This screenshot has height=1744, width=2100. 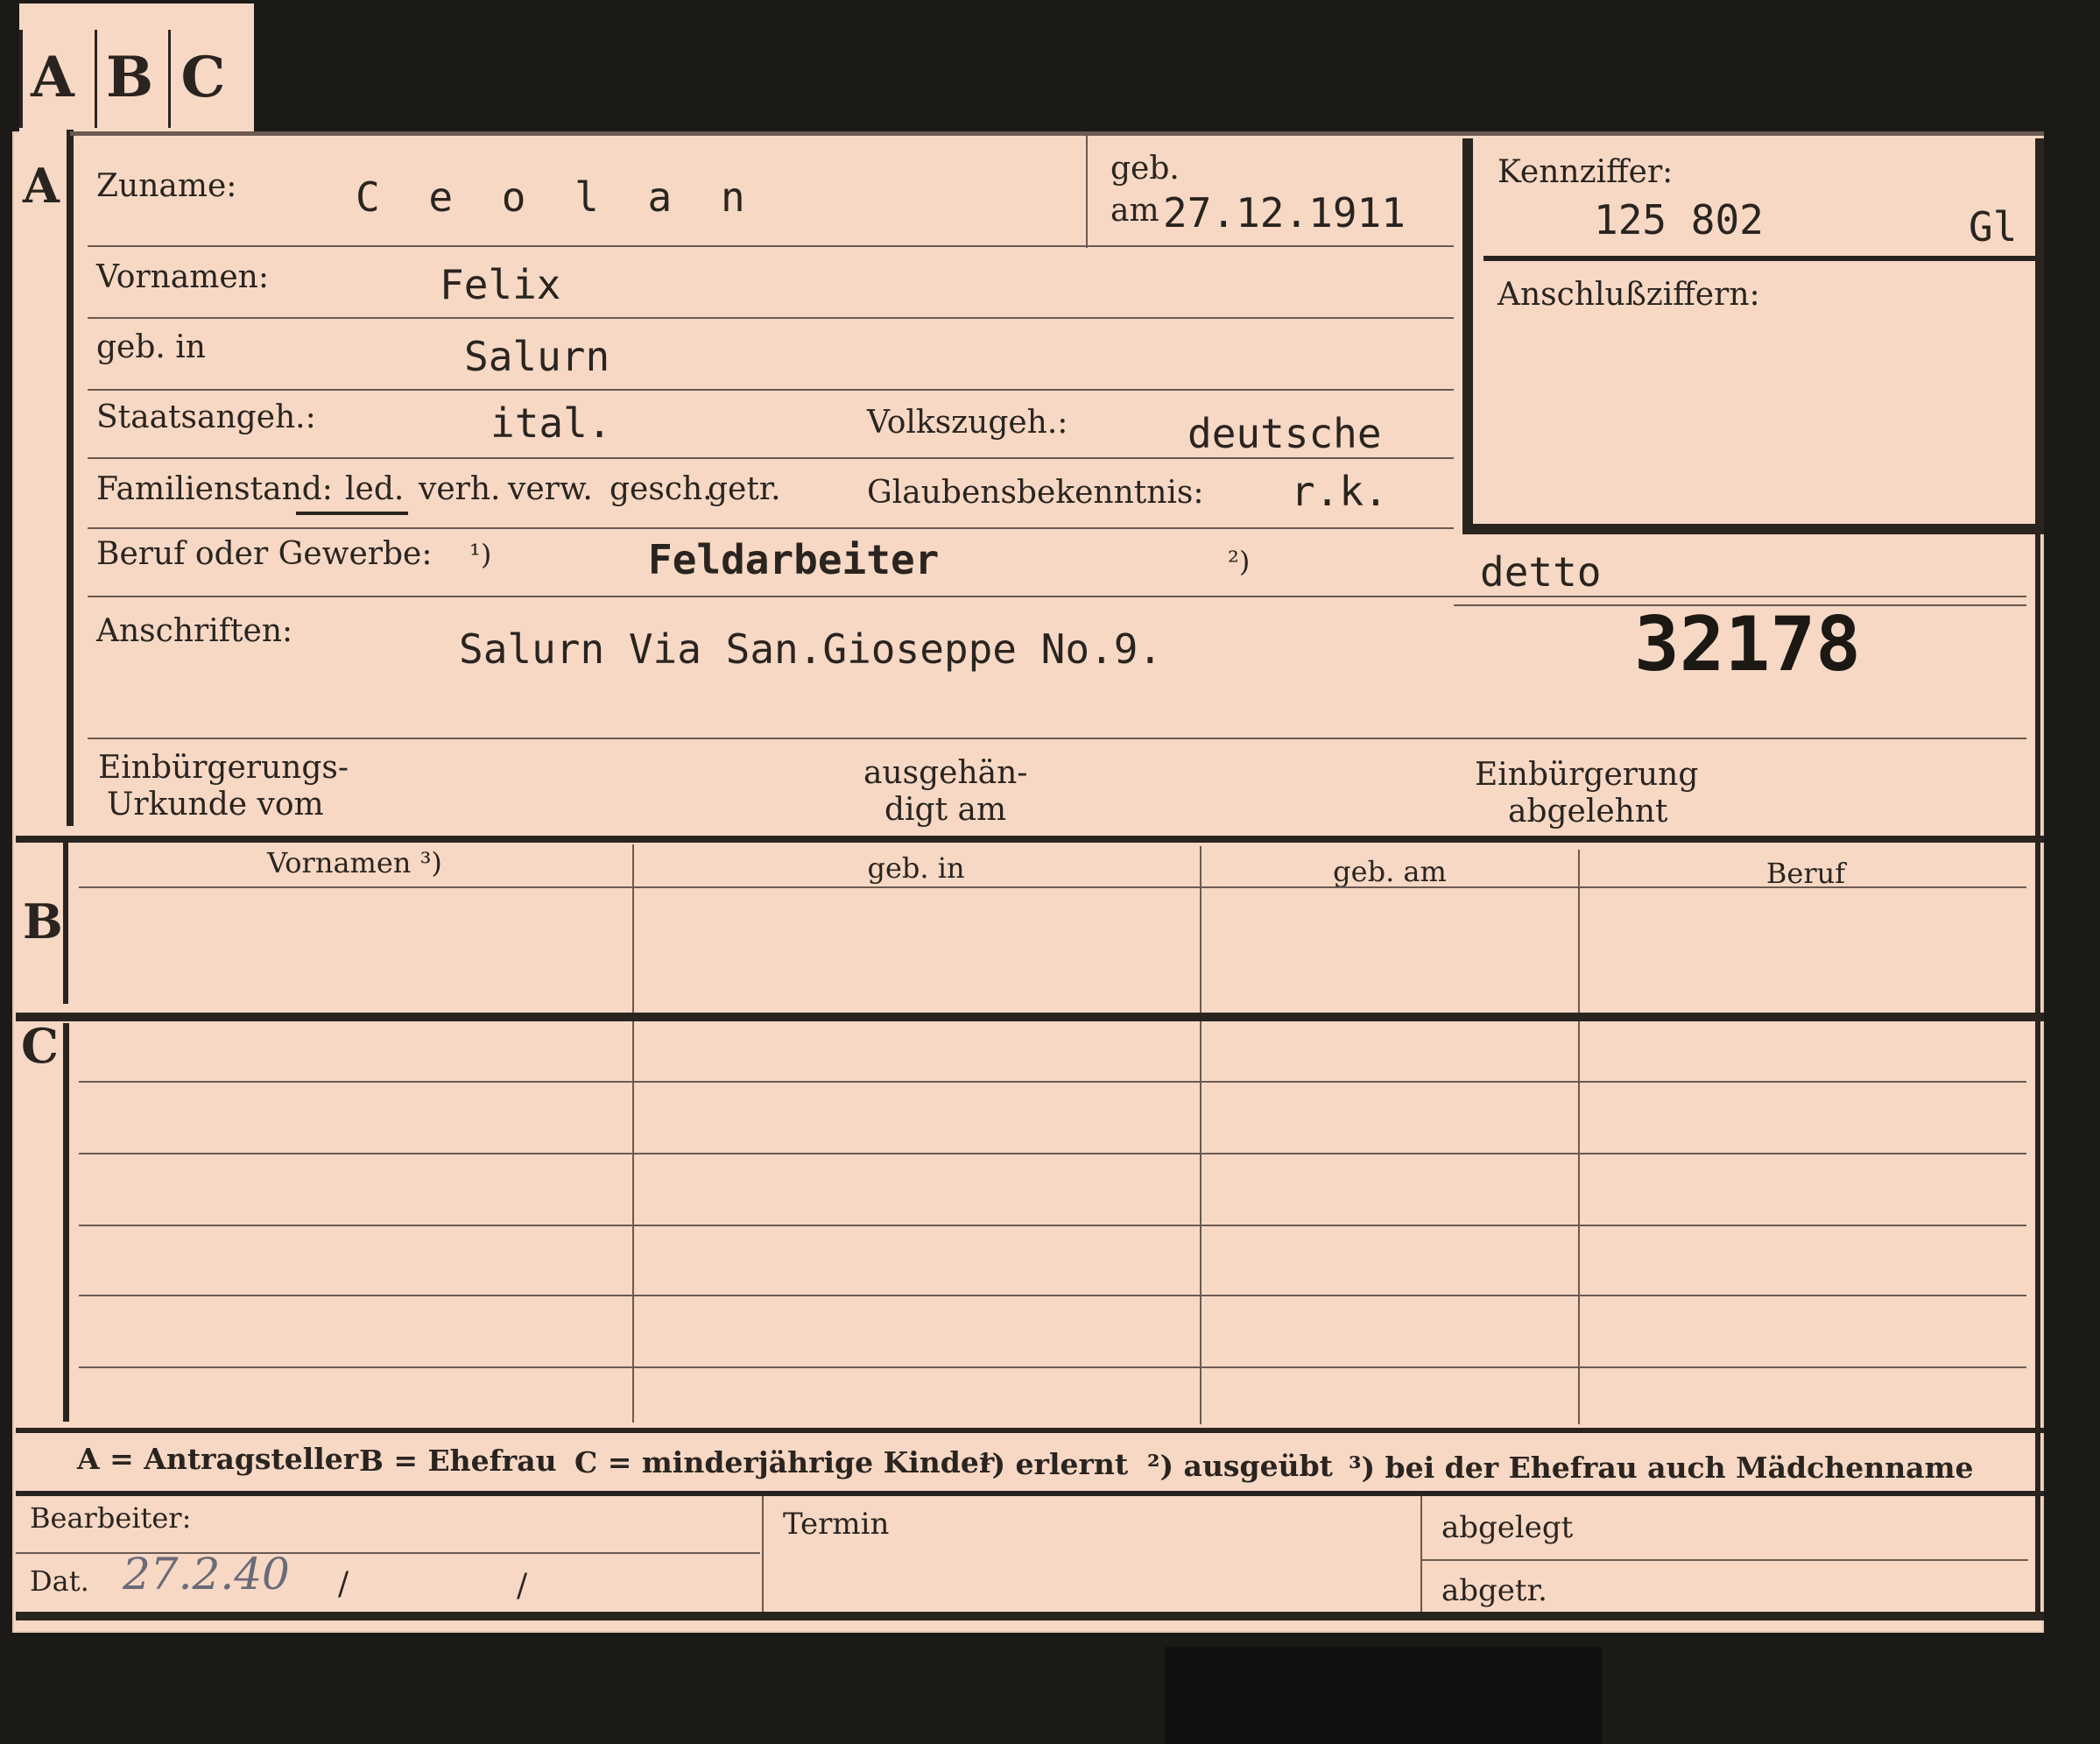 I want to click on occupation-note-1: ¹), so click(x=480, y=554).